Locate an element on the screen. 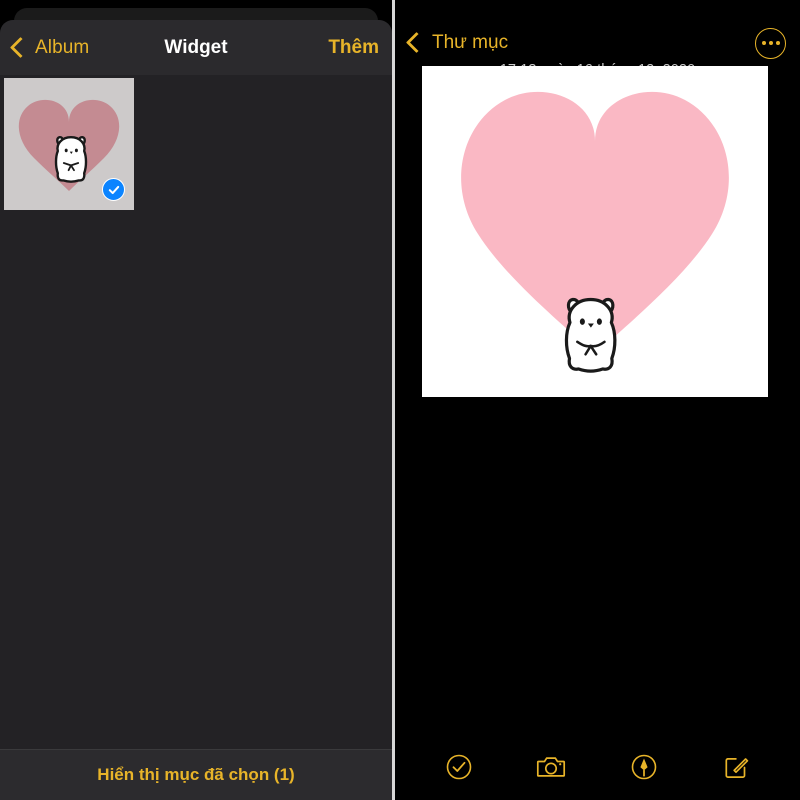  camera-glyph is located at coordinates (551, 767).